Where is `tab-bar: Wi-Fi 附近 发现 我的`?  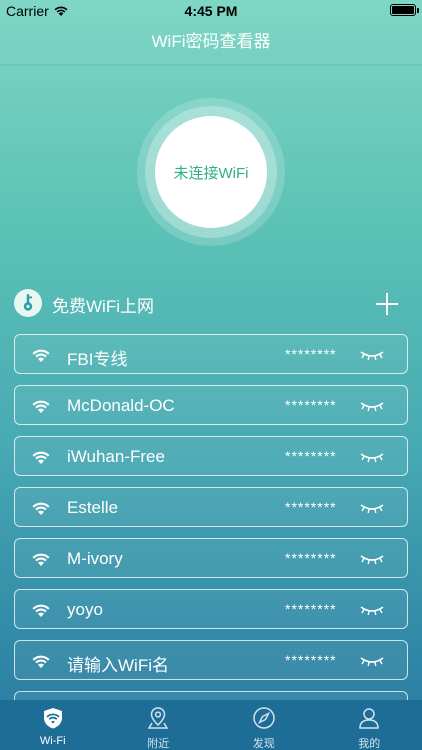
tab-bar: Wi-Fi 附近 发现 我的 is located at coordinates (211, 725).